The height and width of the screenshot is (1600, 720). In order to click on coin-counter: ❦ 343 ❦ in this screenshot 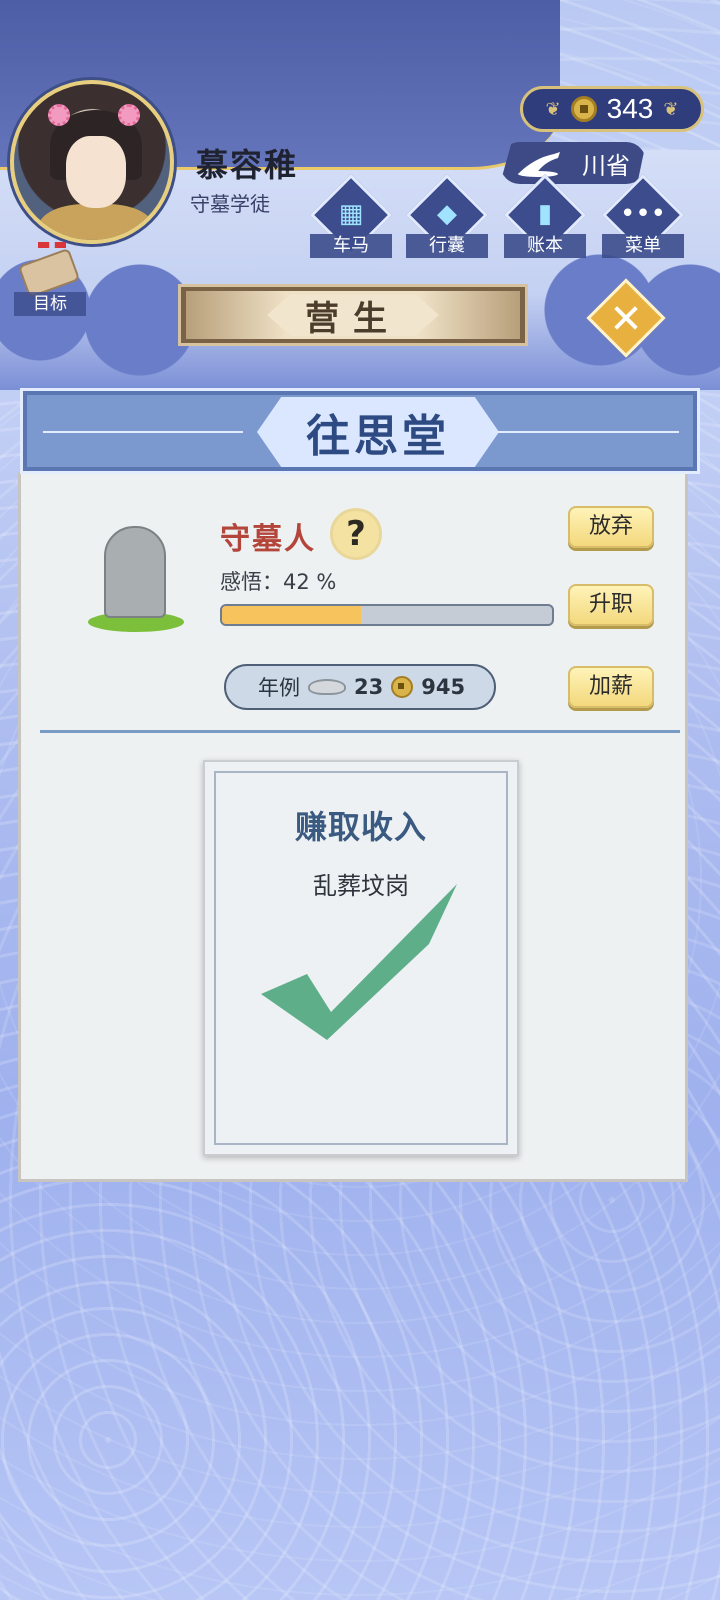, I will do `click(612, 109)`.